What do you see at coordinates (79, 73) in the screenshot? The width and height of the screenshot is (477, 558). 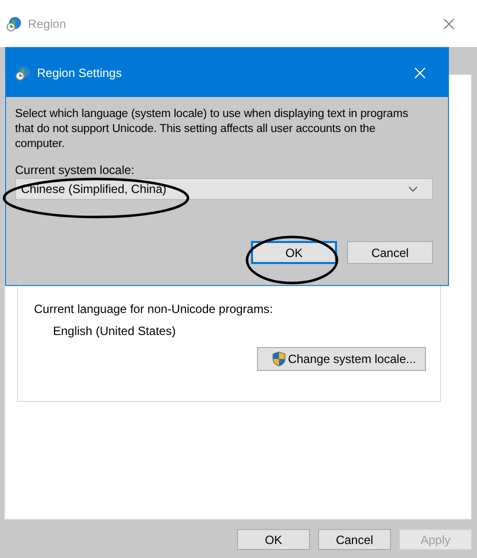 I see `dialog-title: Region Settings` at bounding box center [79, 73].